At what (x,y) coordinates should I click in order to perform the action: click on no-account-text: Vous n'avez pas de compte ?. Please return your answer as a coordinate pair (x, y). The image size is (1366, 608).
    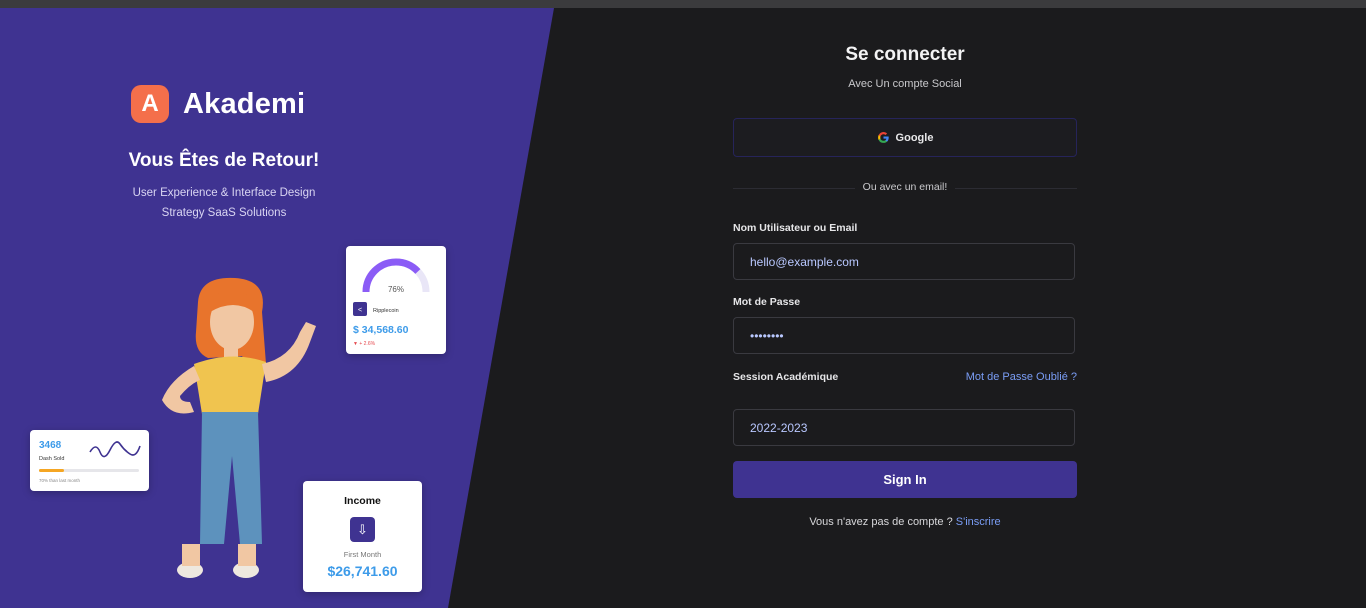
    Looking at the image, I should click on (881, 522).